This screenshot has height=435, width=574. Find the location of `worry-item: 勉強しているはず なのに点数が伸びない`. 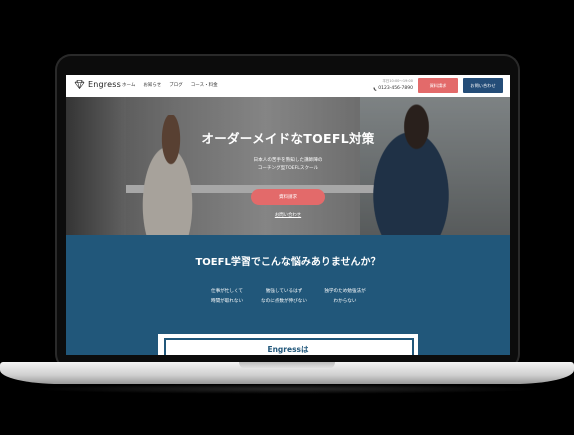

worry-item: 勉強しているはず なのに点数が伸びない is located at coordinates (284, 297).